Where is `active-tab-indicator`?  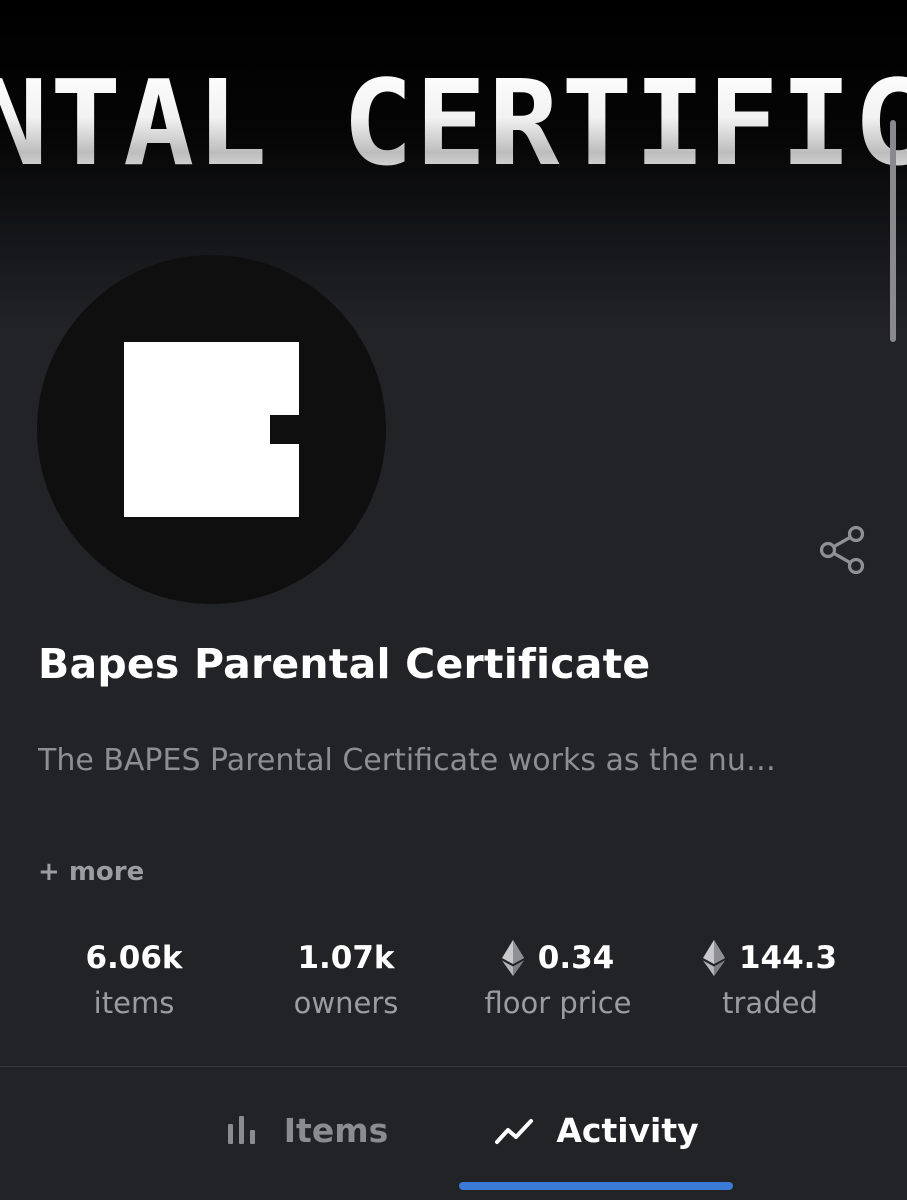 active-tab-indicator is located at coordinates (596, 1186).